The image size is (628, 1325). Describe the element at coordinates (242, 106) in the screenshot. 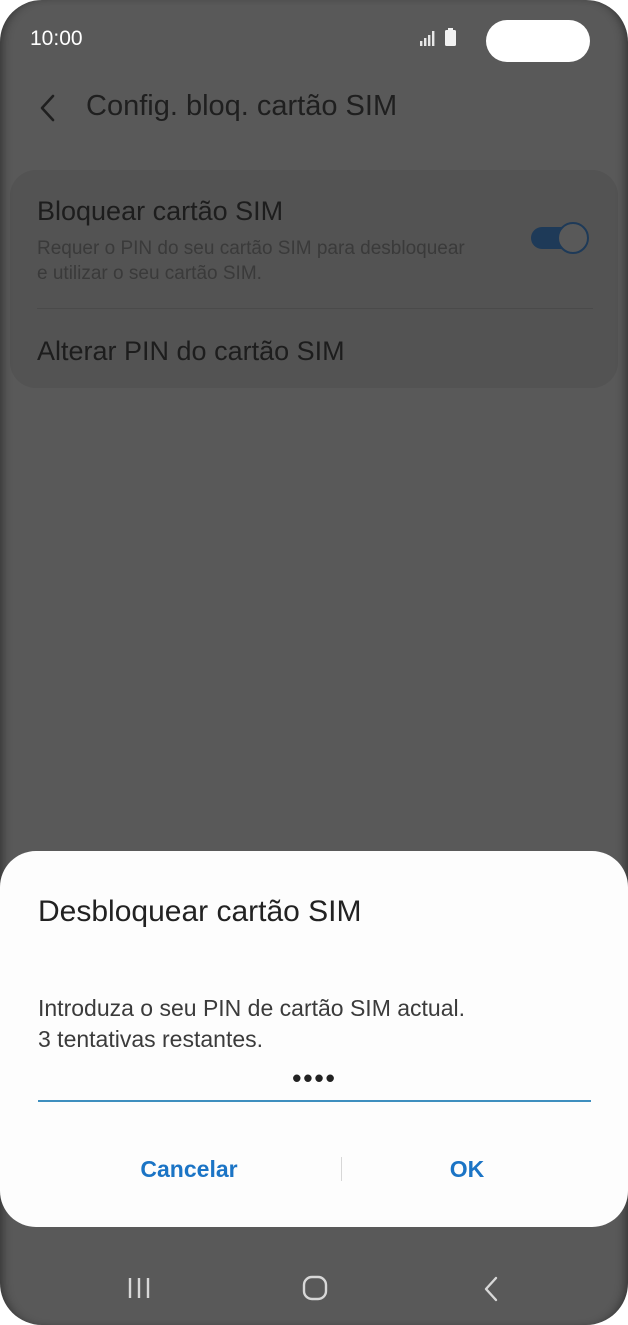

I see `page-title: Config. bloq. cartão SIM` at that location.